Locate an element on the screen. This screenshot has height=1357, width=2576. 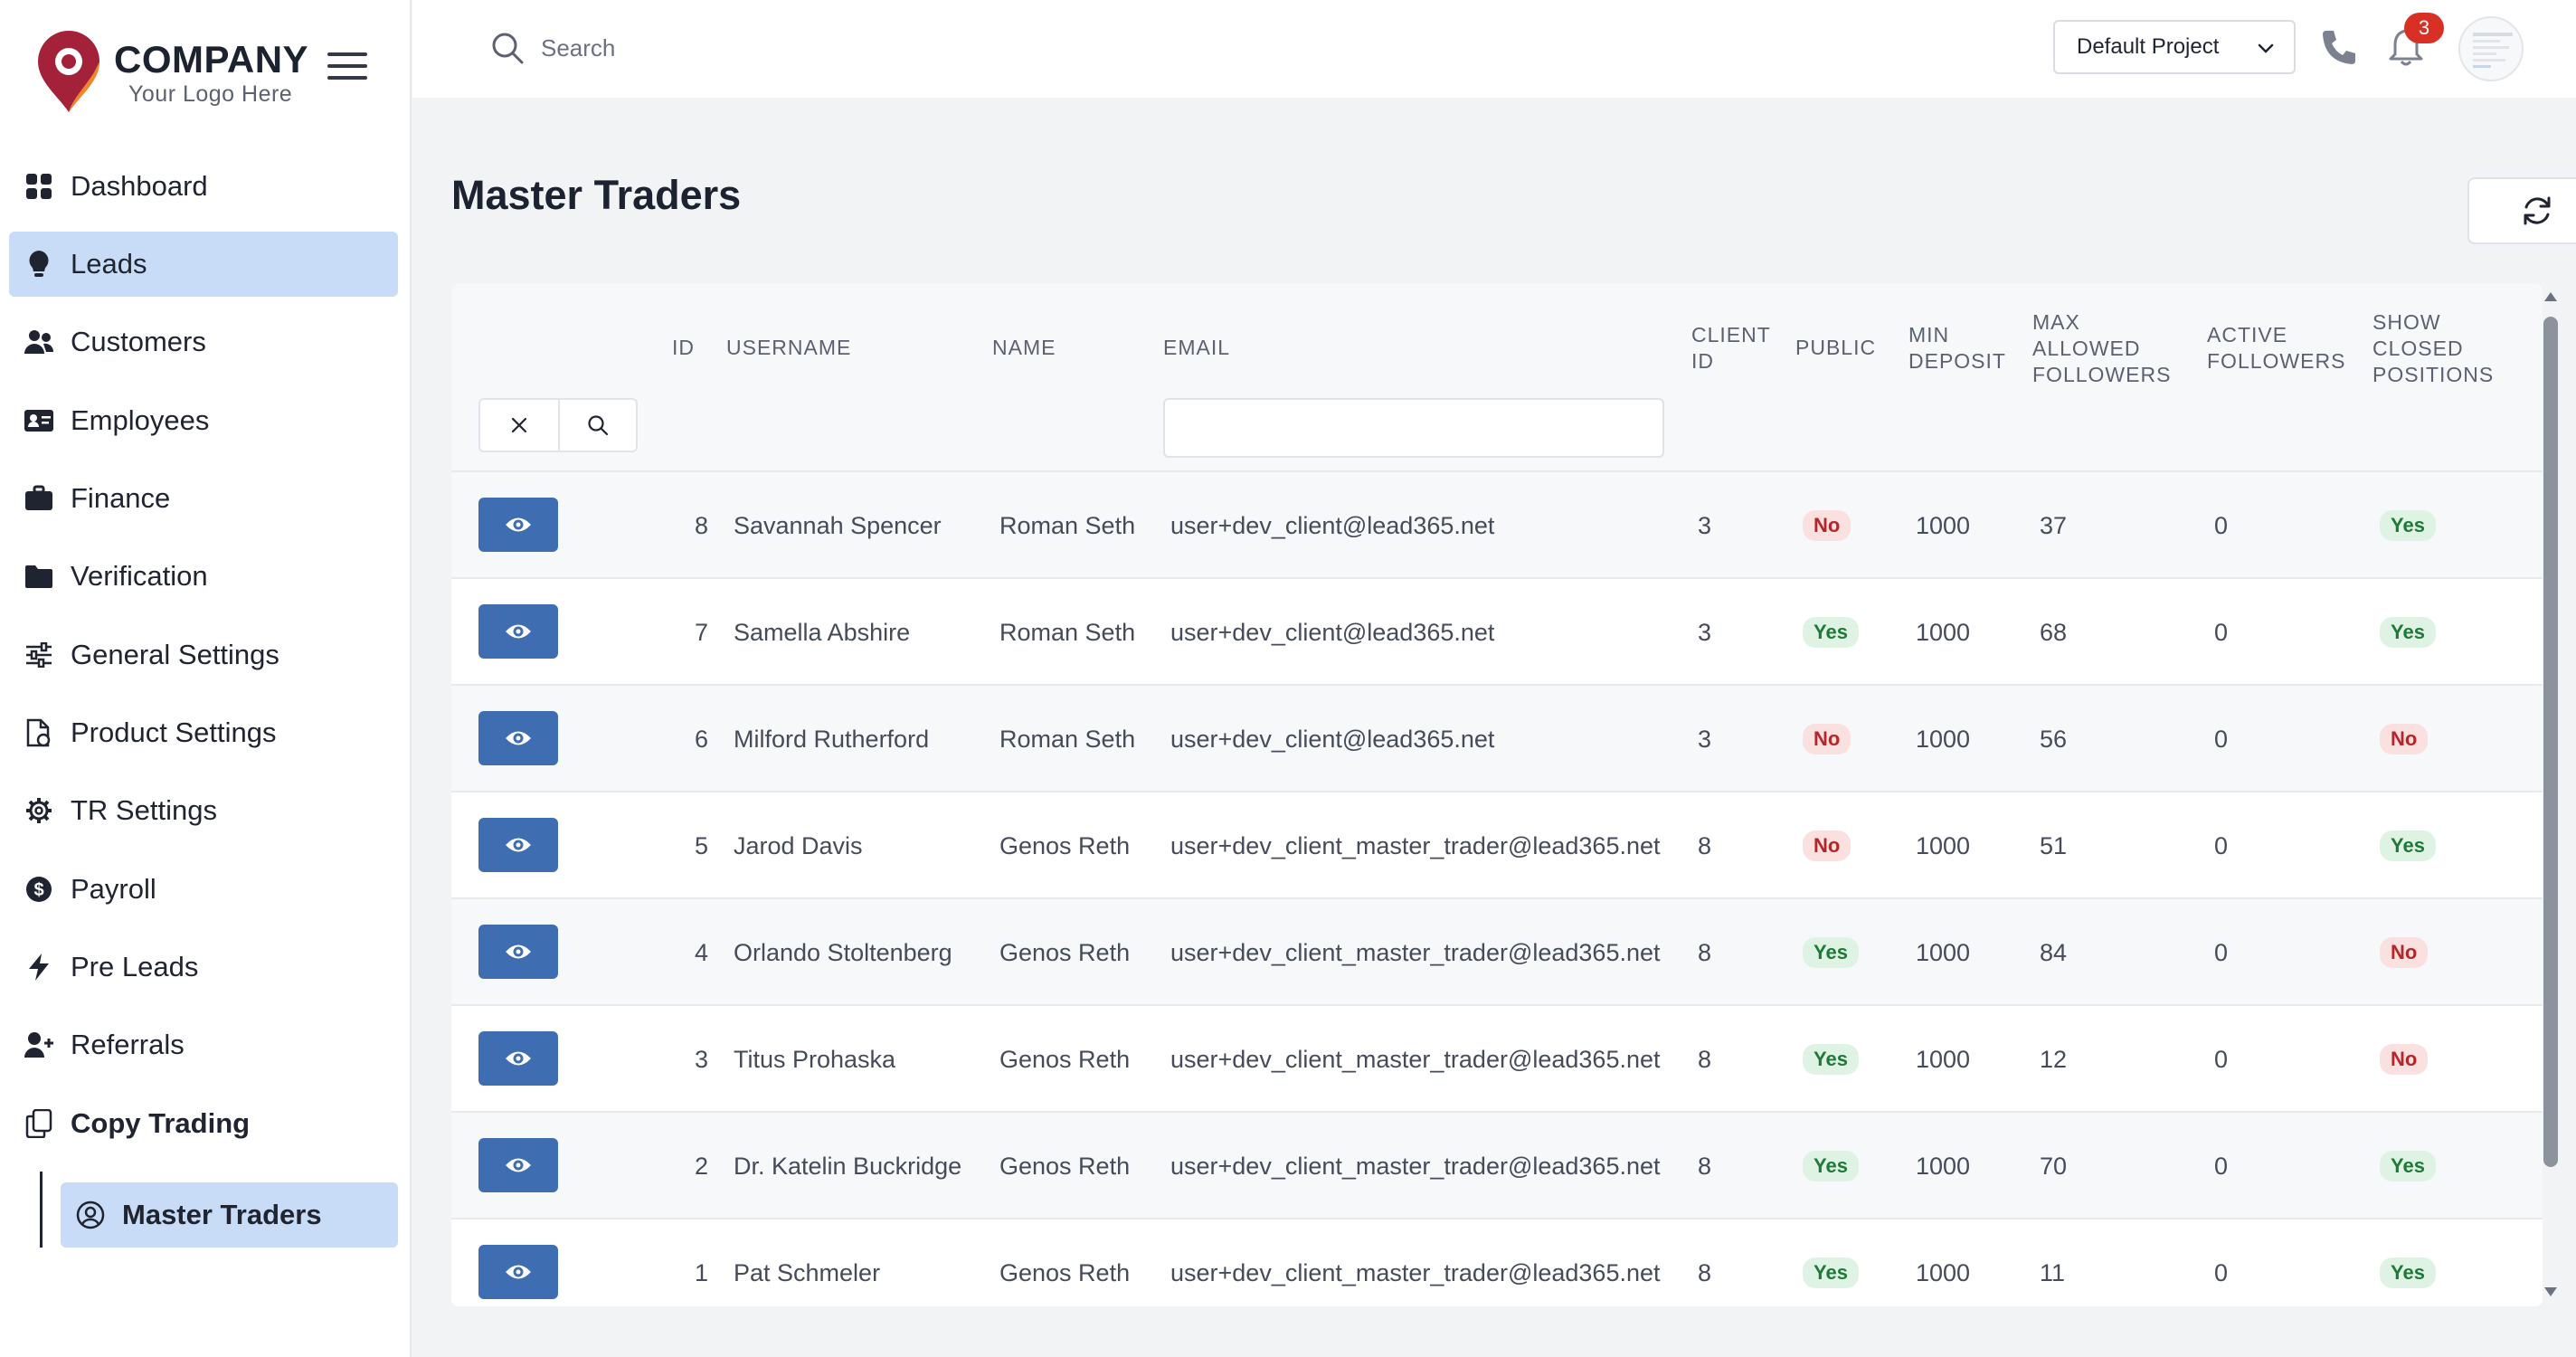
sidebar-item-product-settings: Product Settings is located at coordinates (204, 732).